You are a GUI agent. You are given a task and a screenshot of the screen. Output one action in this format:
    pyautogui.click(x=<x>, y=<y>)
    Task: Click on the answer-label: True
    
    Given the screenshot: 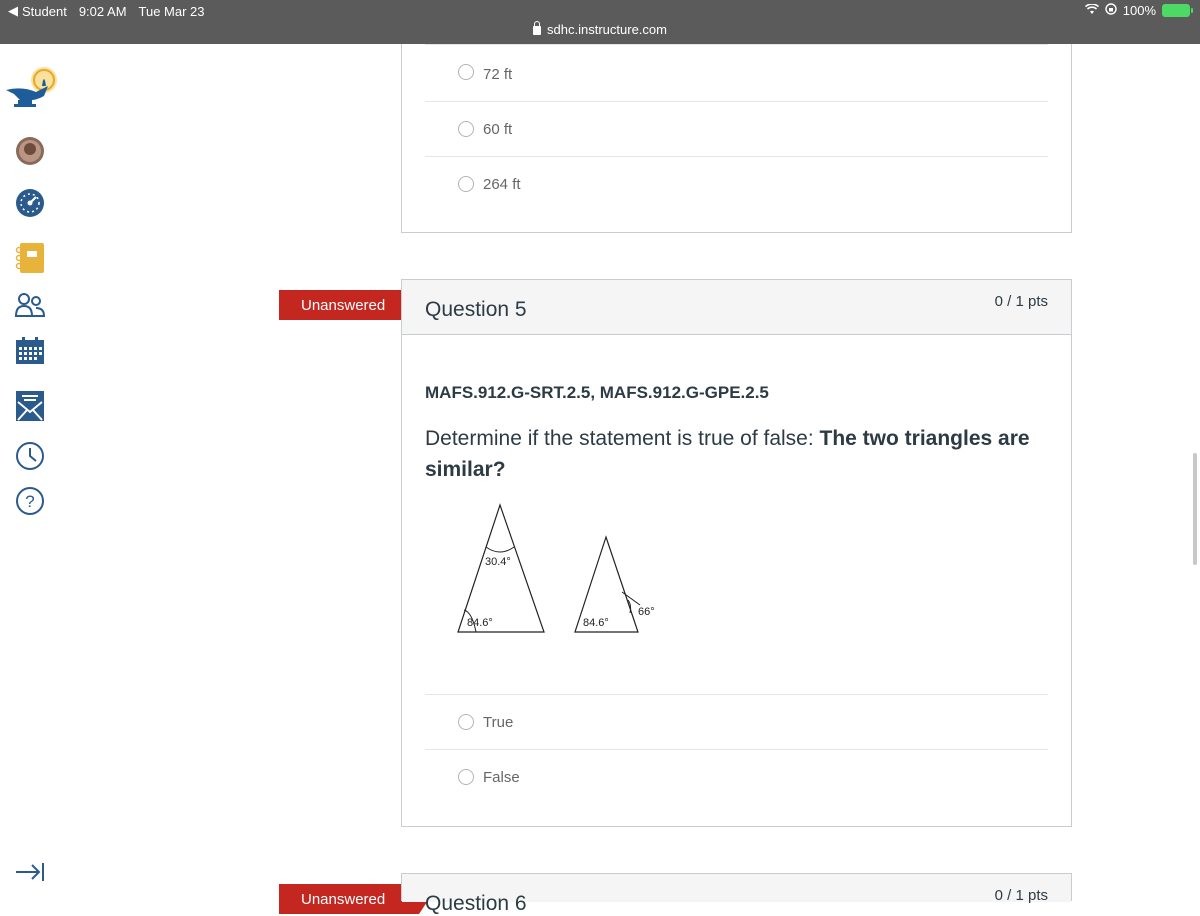 What is the action you would take?
    pyautogui.click(x=498, y=722)
    